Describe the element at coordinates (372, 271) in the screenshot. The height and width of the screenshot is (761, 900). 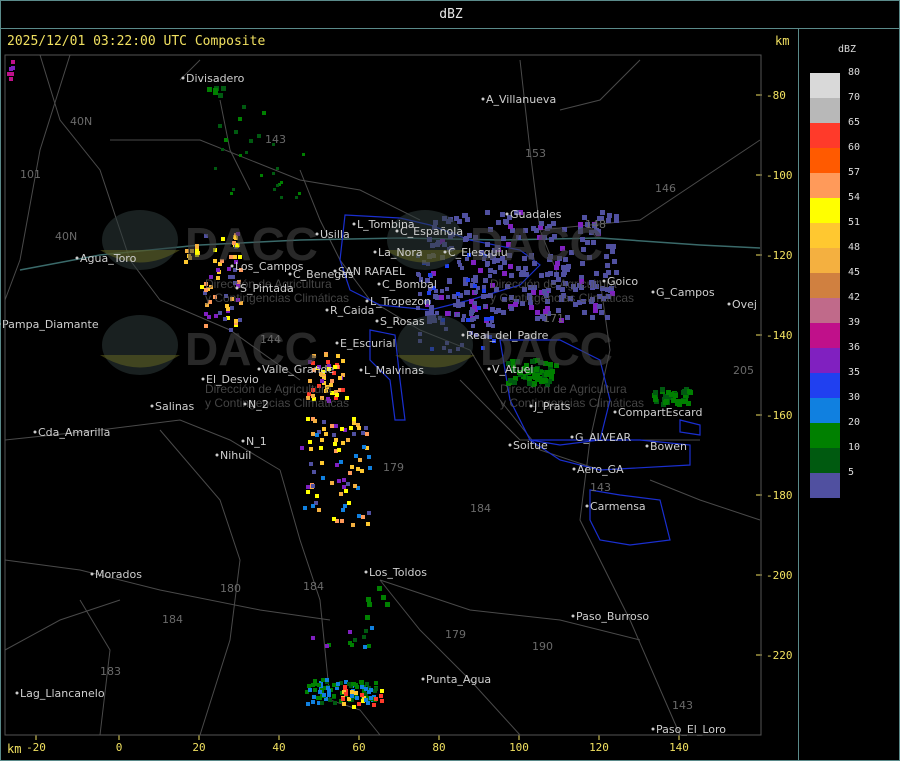
I see `place-label: SAN RAFAEL` at that location.